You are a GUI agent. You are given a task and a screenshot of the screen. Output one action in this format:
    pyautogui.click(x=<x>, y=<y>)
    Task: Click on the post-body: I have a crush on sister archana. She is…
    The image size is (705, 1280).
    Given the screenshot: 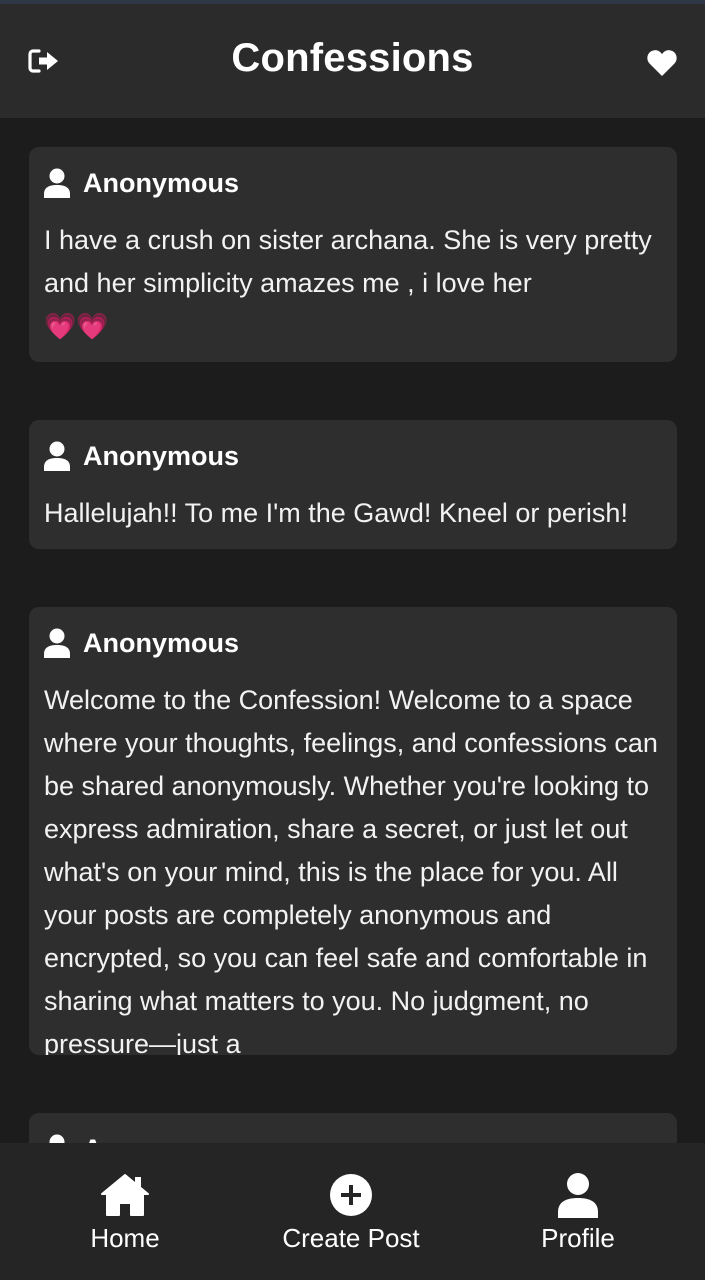 What is the action you would take?
    pyautogui.click(x=348, y=261)
    